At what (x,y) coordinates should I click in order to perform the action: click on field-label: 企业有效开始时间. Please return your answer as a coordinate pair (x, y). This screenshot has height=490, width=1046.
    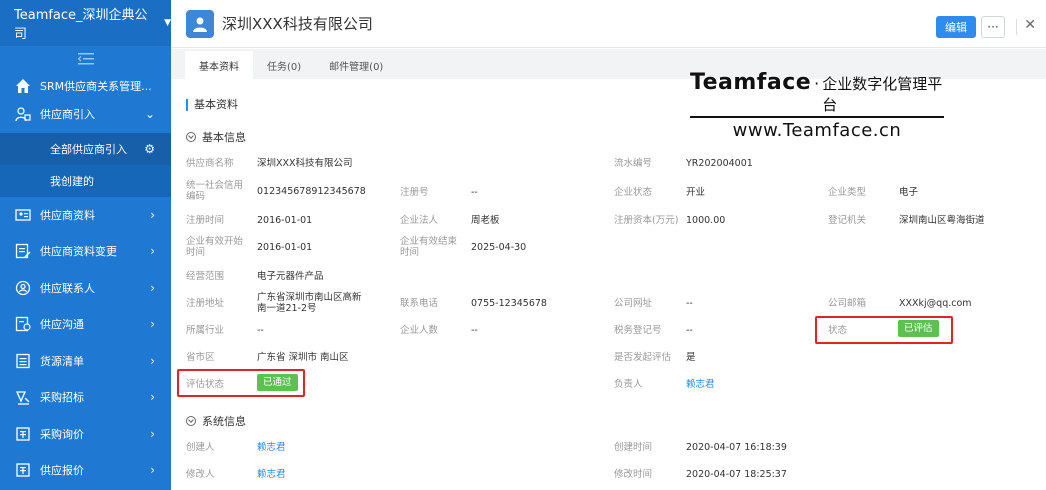
    Looking at the image, I should click on (215, 247).